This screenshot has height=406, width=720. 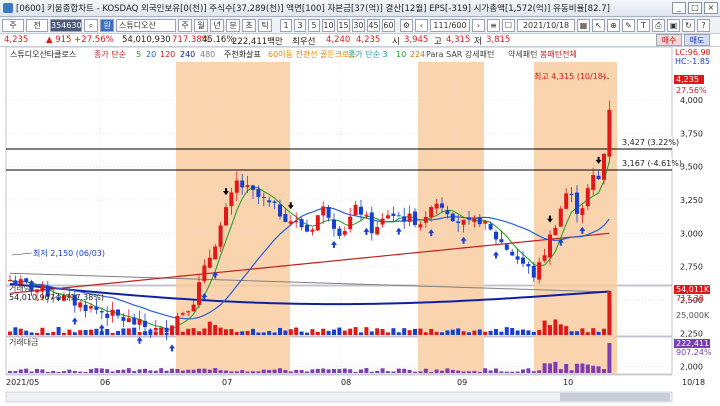 I want to click on help-button: ?, so click(x=703, y=25).